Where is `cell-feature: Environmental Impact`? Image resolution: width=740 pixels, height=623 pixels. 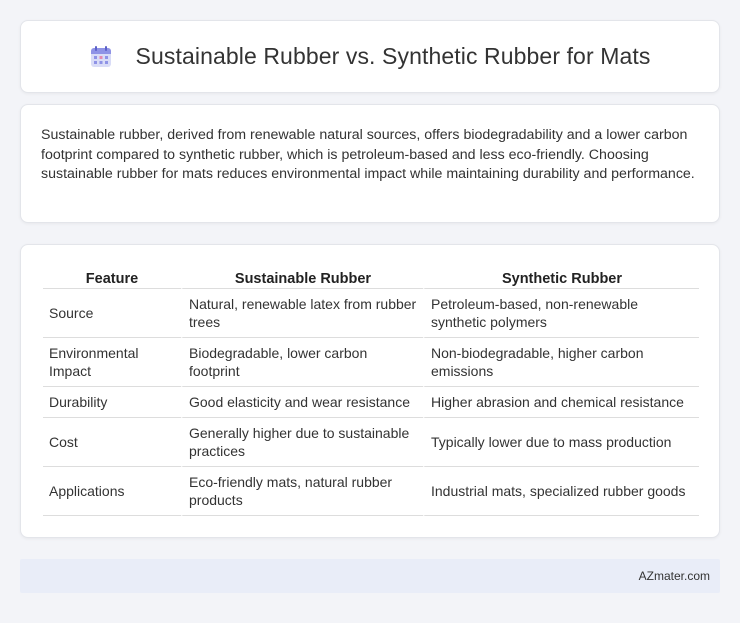
cell-feature: Environmental Impact is located at coordinates (112, 362).